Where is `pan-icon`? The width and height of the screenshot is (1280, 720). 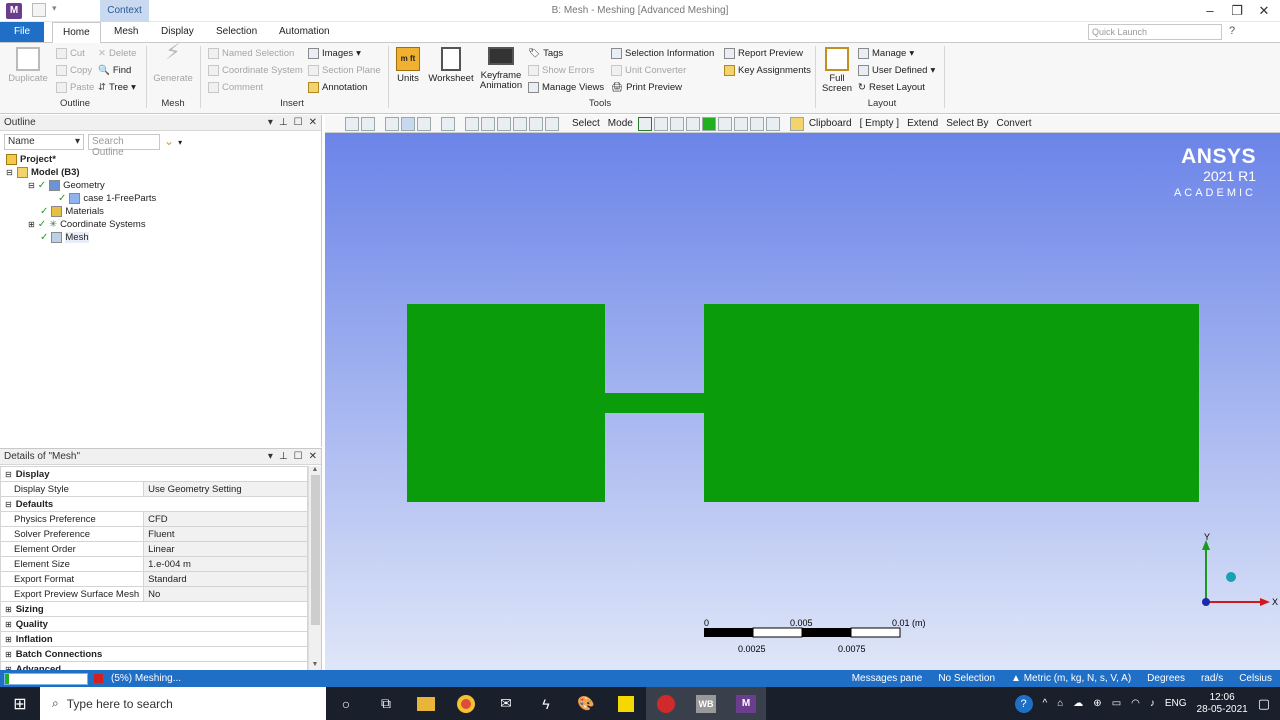 pan-icon is located at coordinates (488, 123).